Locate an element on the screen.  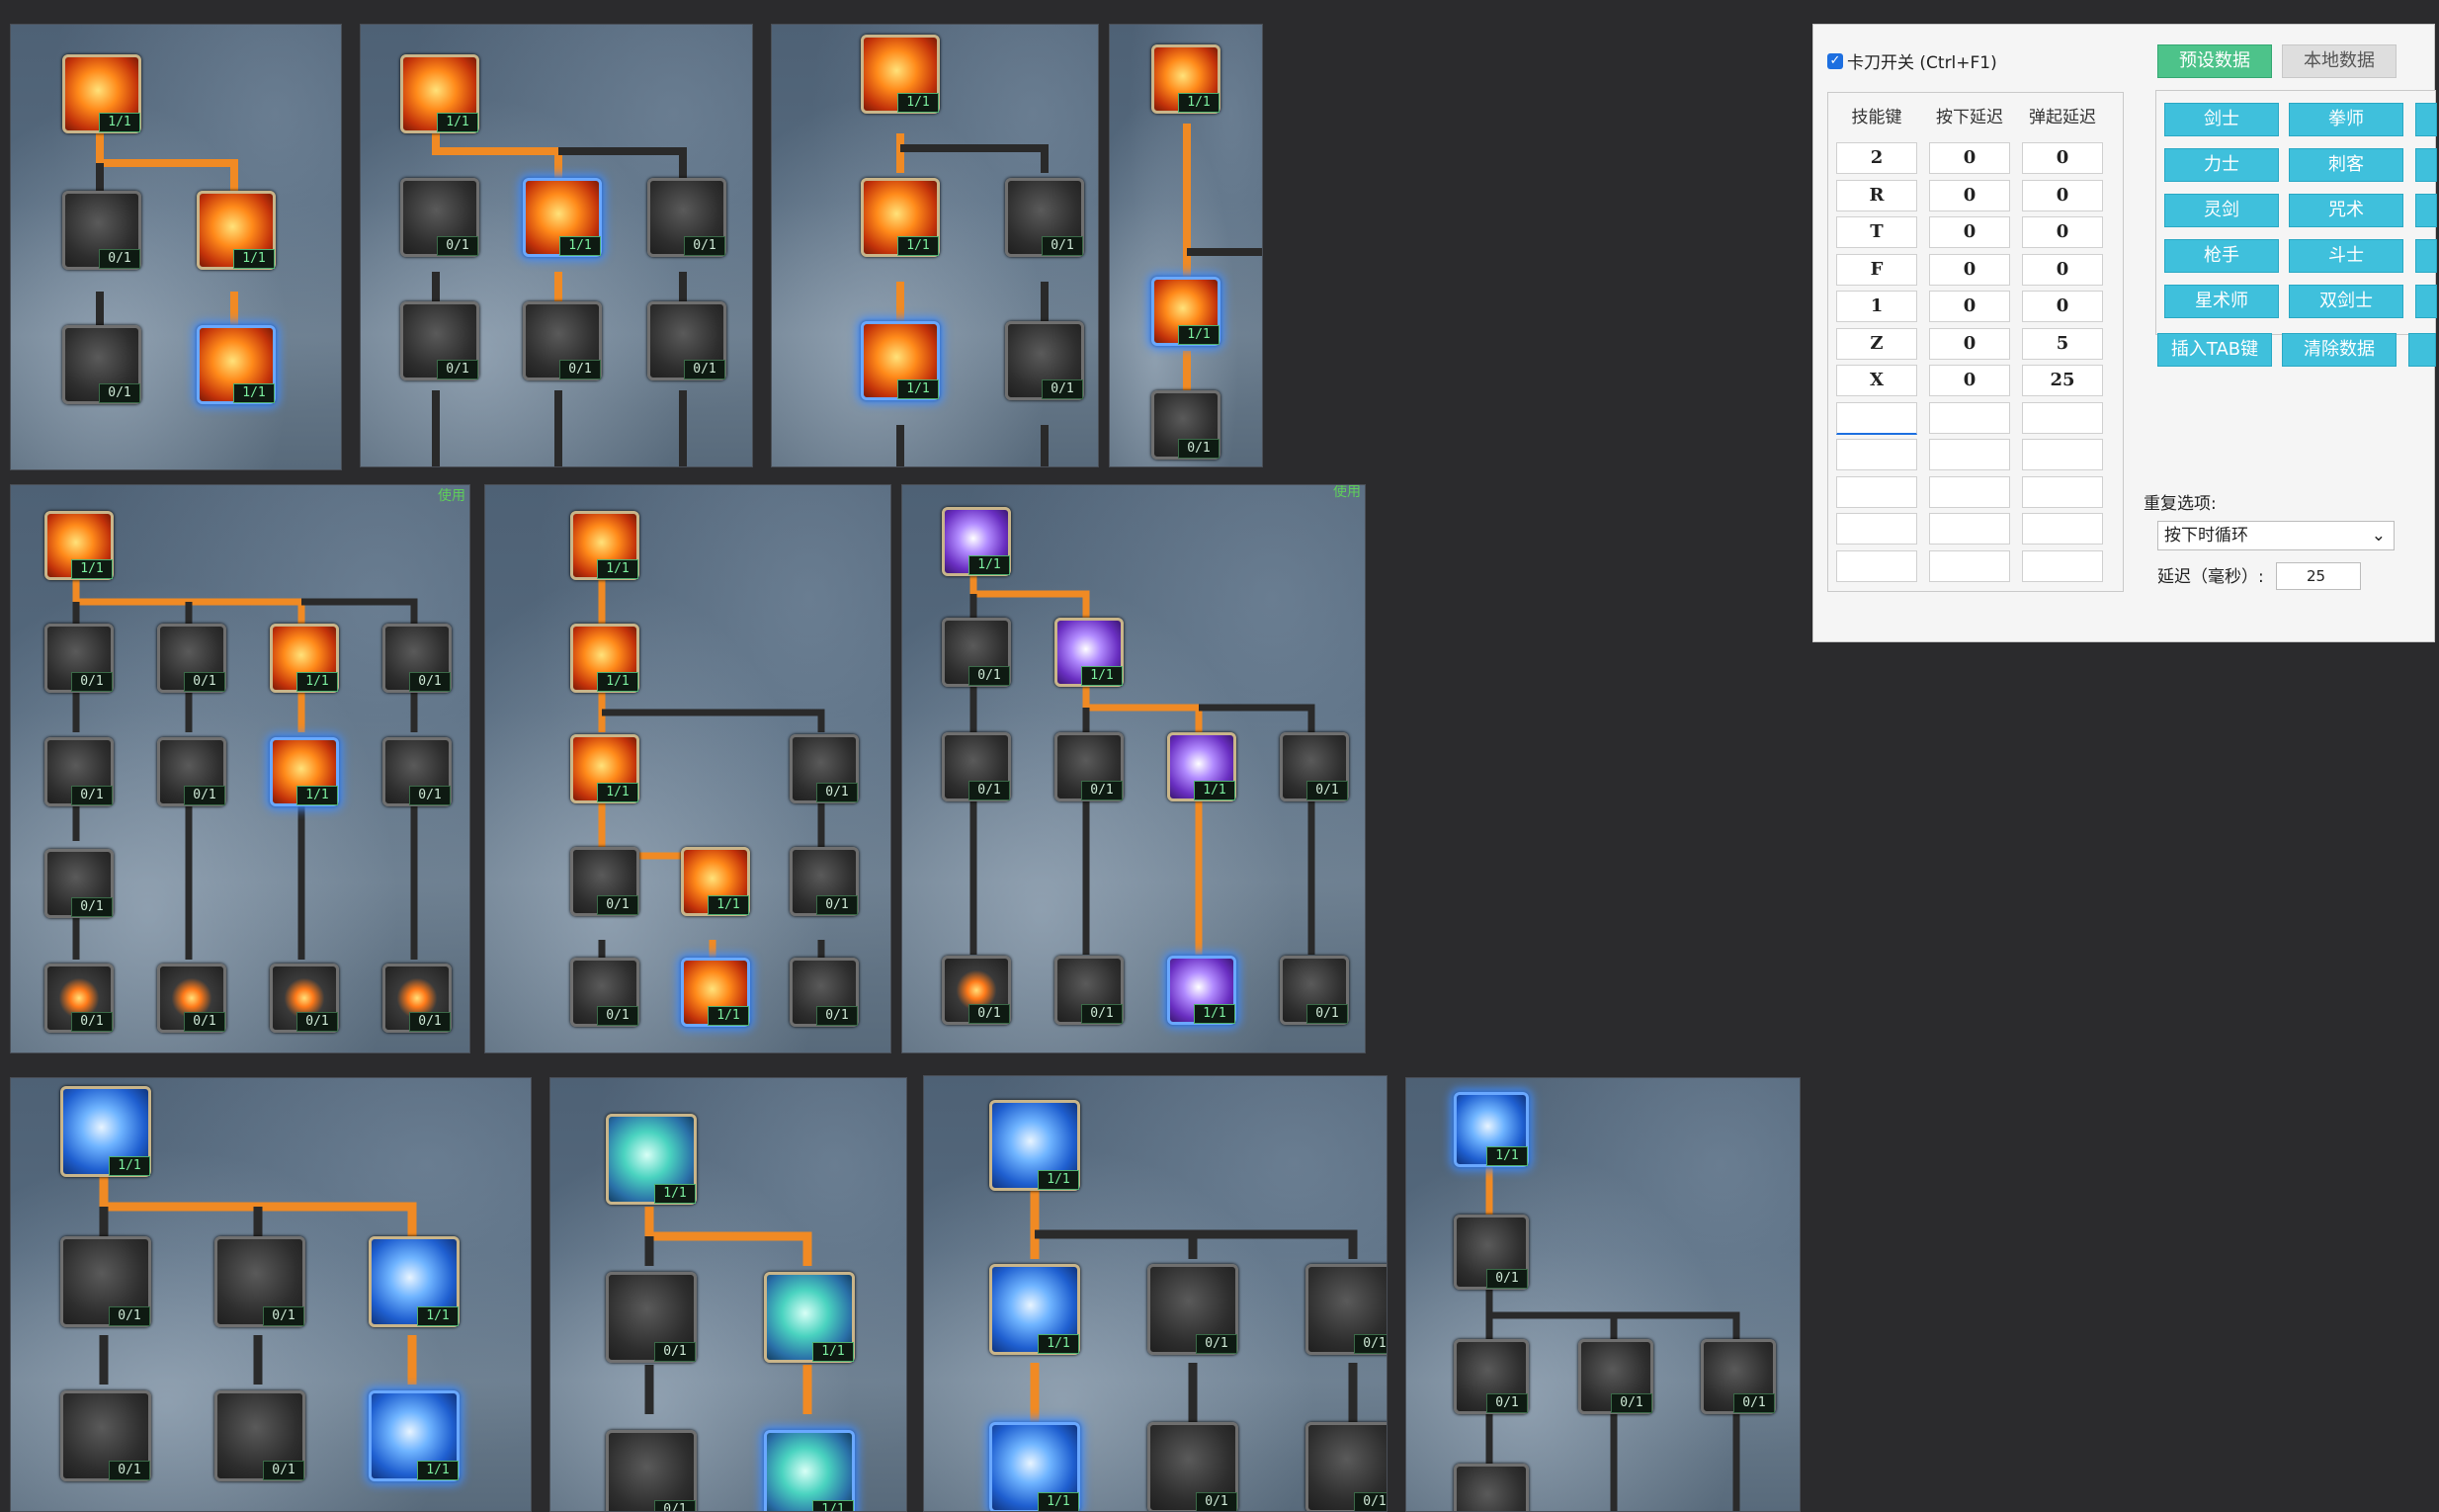
release-delay-field: 5 is located at coordinates (2062, 343).